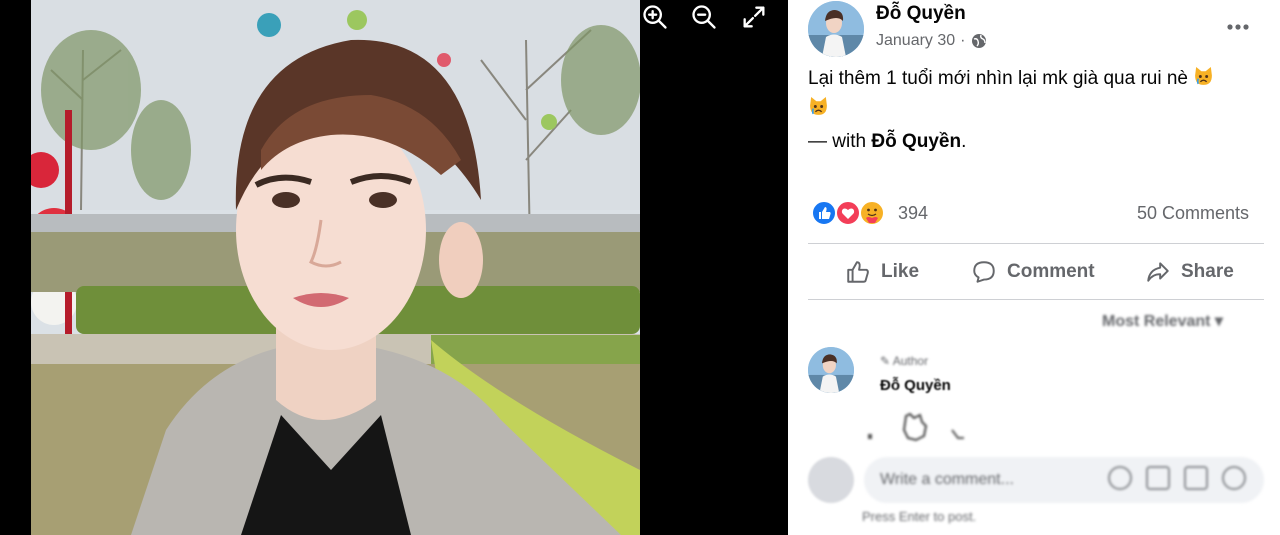 This screenshot has height=535, width=1280. Describe the element at coordinates (915, 385) in the screenshot. I see `commenter-name: Đỗ Quyền` at that location.